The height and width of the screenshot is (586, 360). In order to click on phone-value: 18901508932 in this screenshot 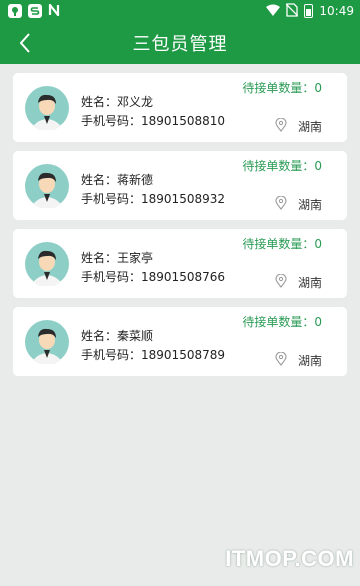, I will do `click(183, 199)`.